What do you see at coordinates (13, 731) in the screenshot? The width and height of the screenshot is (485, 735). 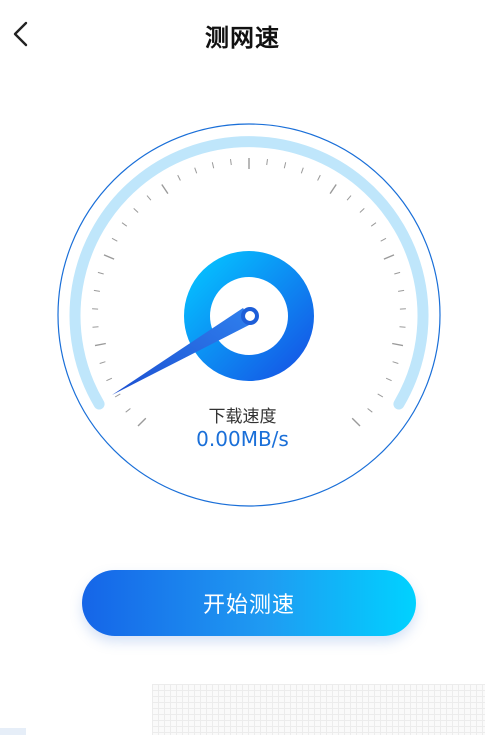 I see `bottom-corner-decoration` at bounding box center [13, 731].